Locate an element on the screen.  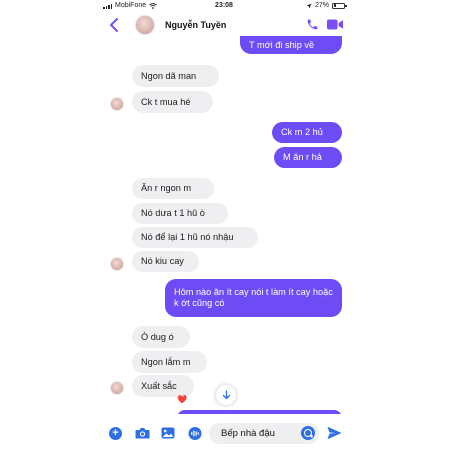
message-text: Nó dưa t 1 hũ ò is located at coordinates (173, 213).